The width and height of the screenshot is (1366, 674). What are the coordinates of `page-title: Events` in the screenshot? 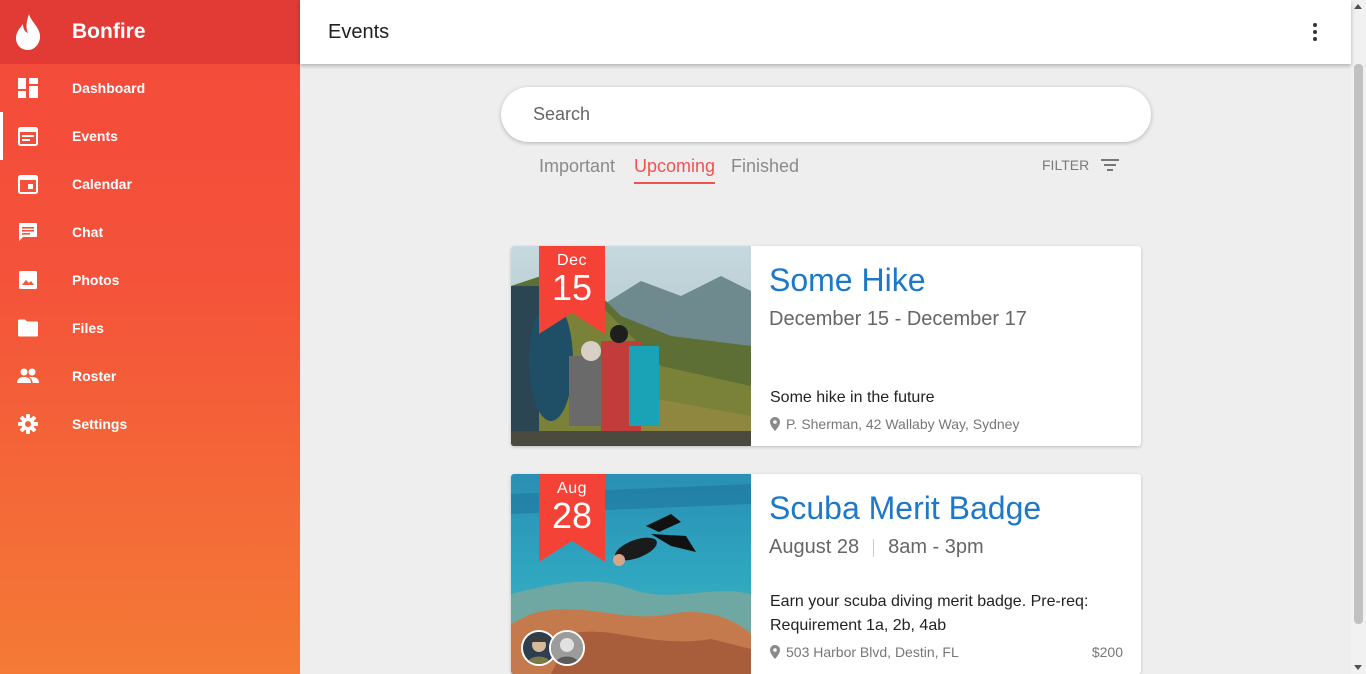 It's located at (359, 31).